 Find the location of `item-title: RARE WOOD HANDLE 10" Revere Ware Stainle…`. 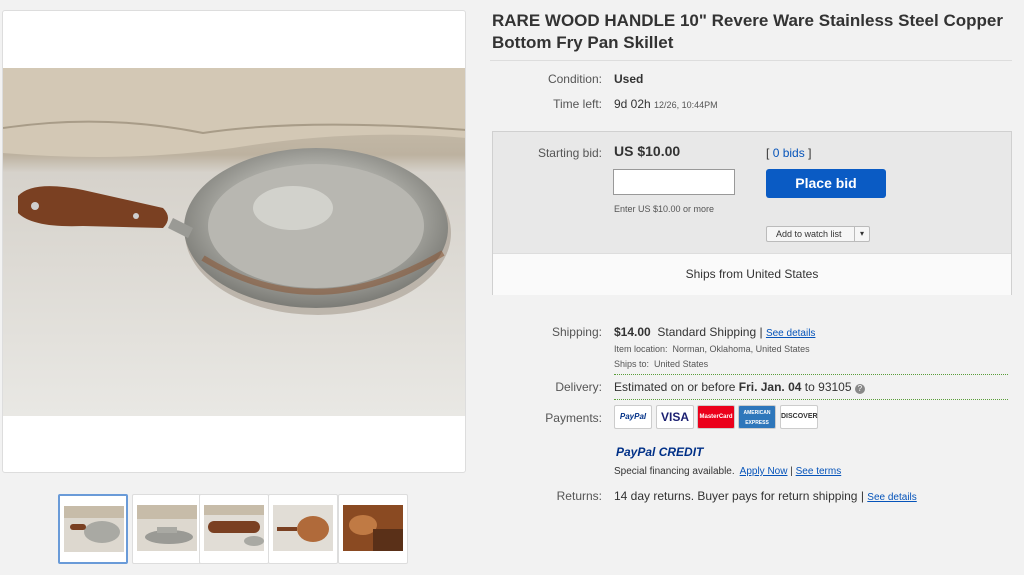

item-title: RARE WOOD HANDLE 10" Revere Ware Stainle… is located at coordinates (747, 31).